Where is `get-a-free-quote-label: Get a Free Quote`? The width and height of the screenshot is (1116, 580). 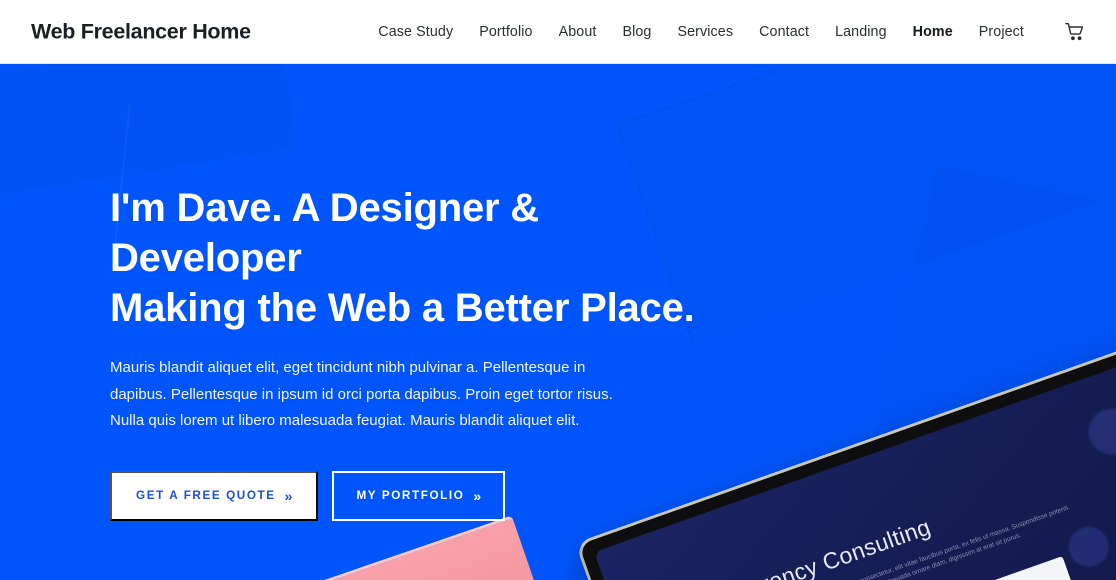 get-a-free-quote-label: Get a Free Quote is located at coordinates (206, 495).